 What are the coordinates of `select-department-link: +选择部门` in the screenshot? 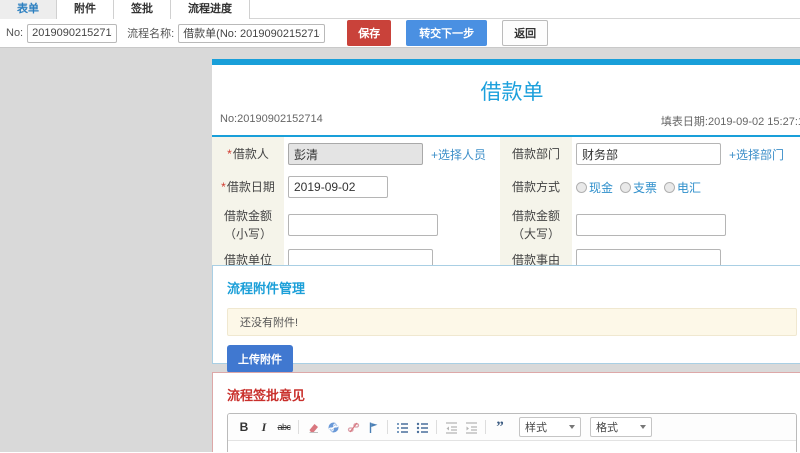 It's located at (756, 154).